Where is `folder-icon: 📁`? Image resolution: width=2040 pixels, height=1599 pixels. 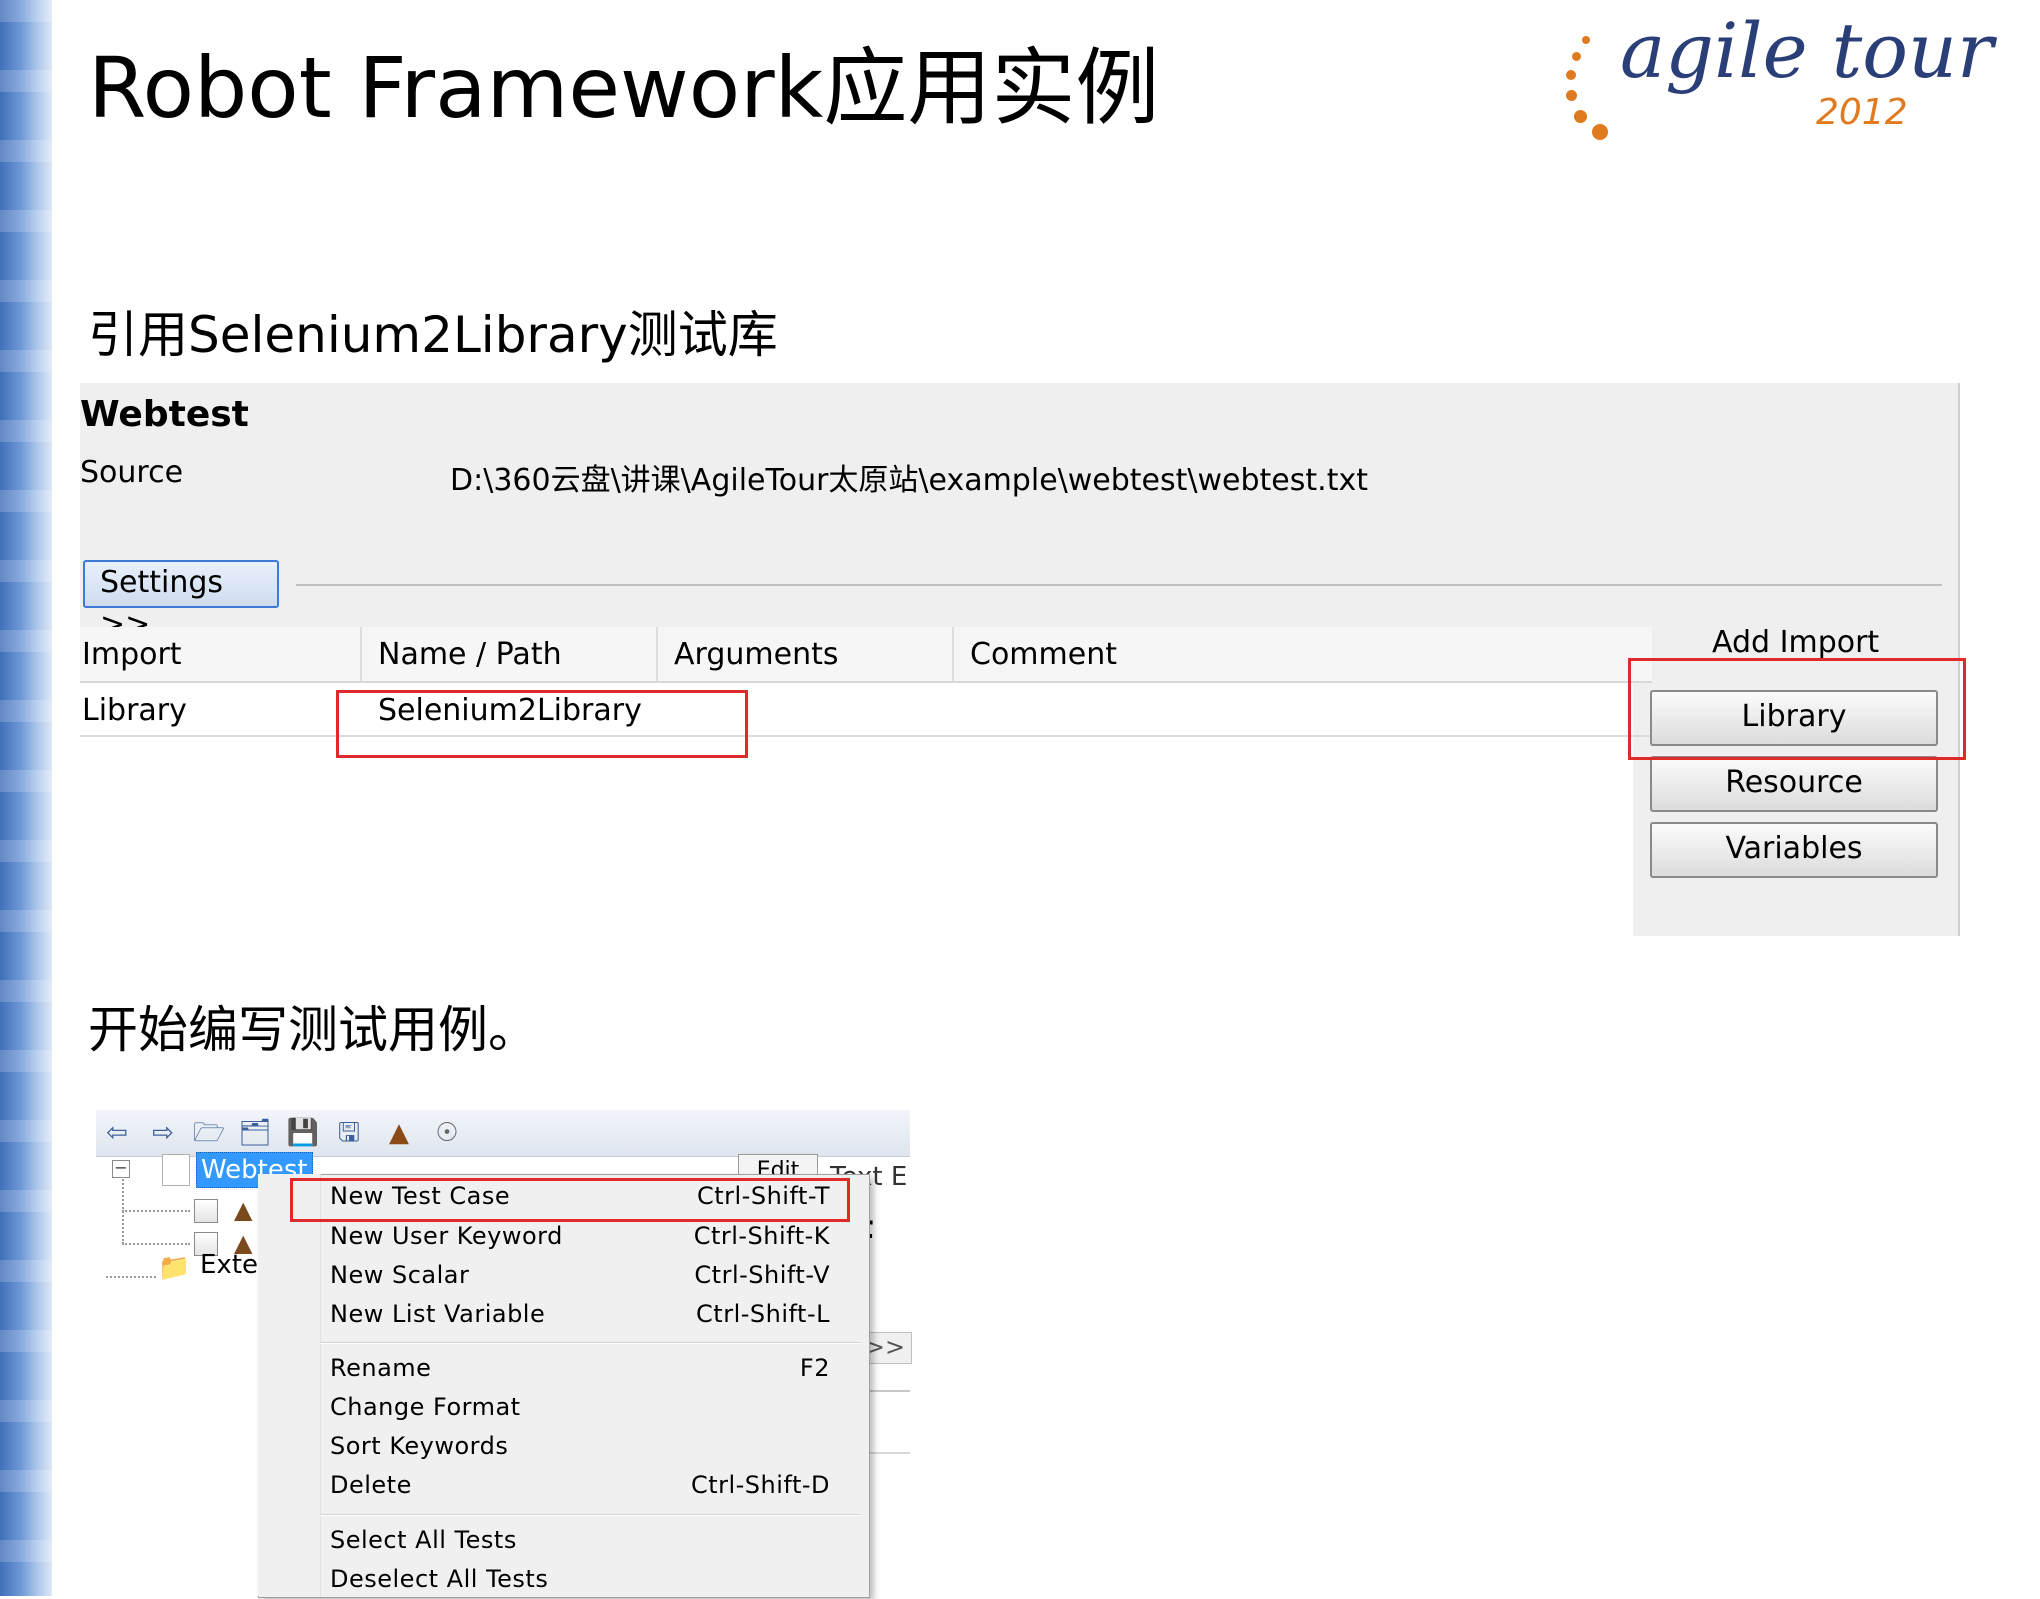 folder-icon: 📁 is located at coordinates (174, 1268).